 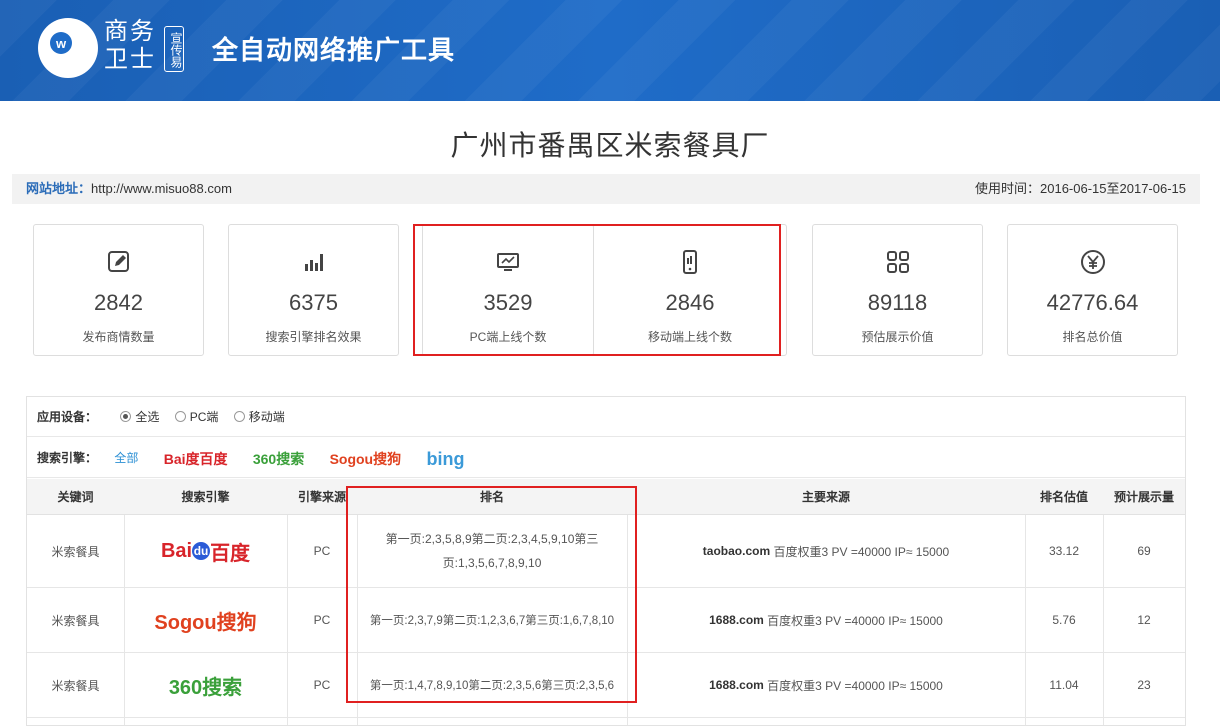 I want to click on highlight-frame, so click(x=597, y=290).